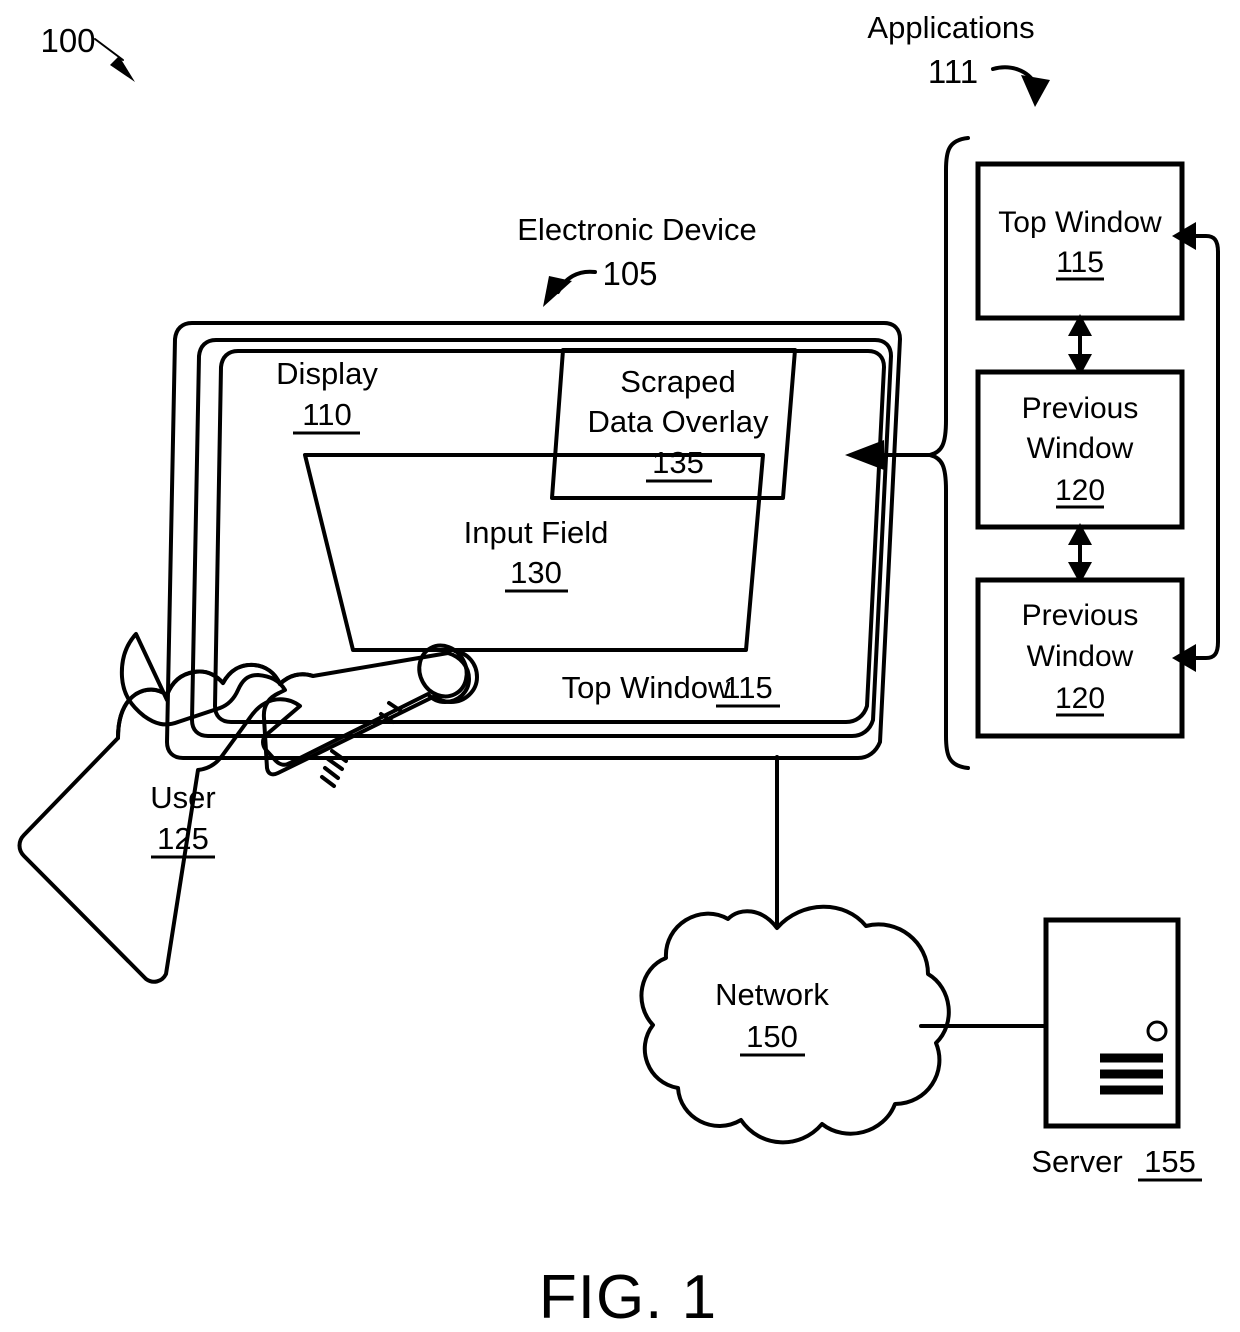  What do you see at coordinates (772, 994) in the screenshot?
I see `network-label: Network` at bounding box center [772, 994].